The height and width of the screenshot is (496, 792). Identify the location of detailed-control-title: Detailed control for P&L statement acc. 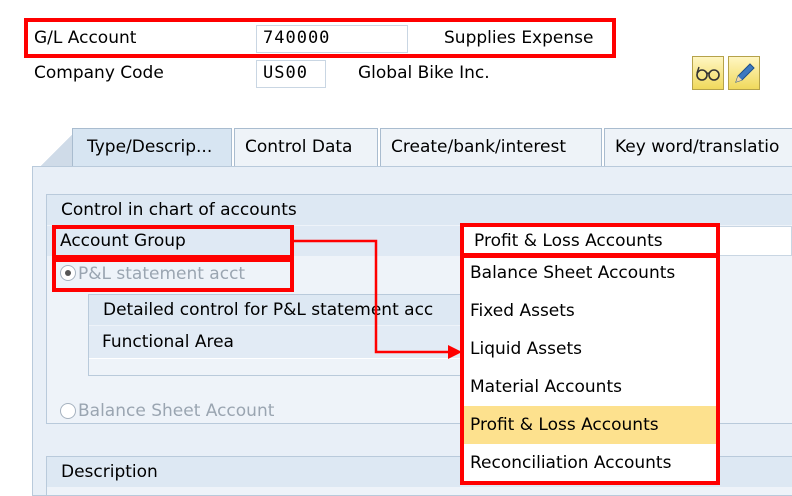
(276, 310).